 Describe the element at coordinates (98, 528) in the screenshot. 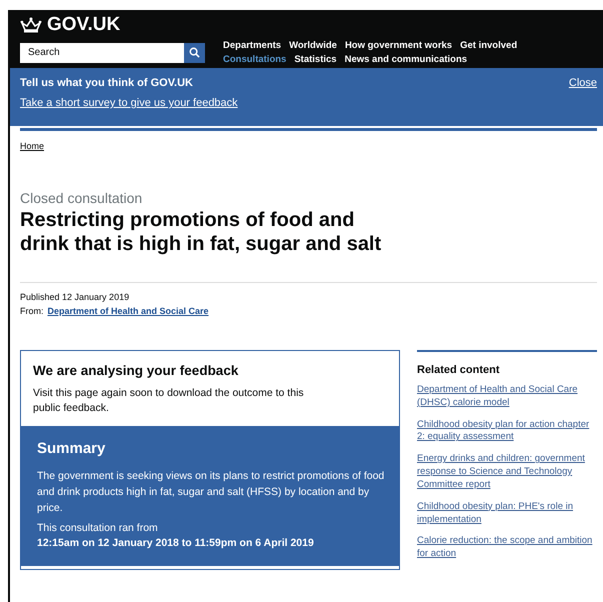

I see `consultation-period-label: This consultation ran from` at that location.